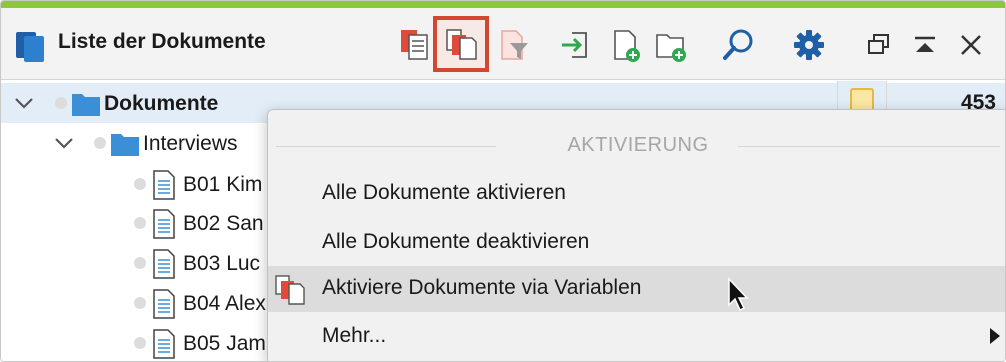 The image size is (1006, 362). I want to click on submenu-arrow-icon, so click(995, 336).